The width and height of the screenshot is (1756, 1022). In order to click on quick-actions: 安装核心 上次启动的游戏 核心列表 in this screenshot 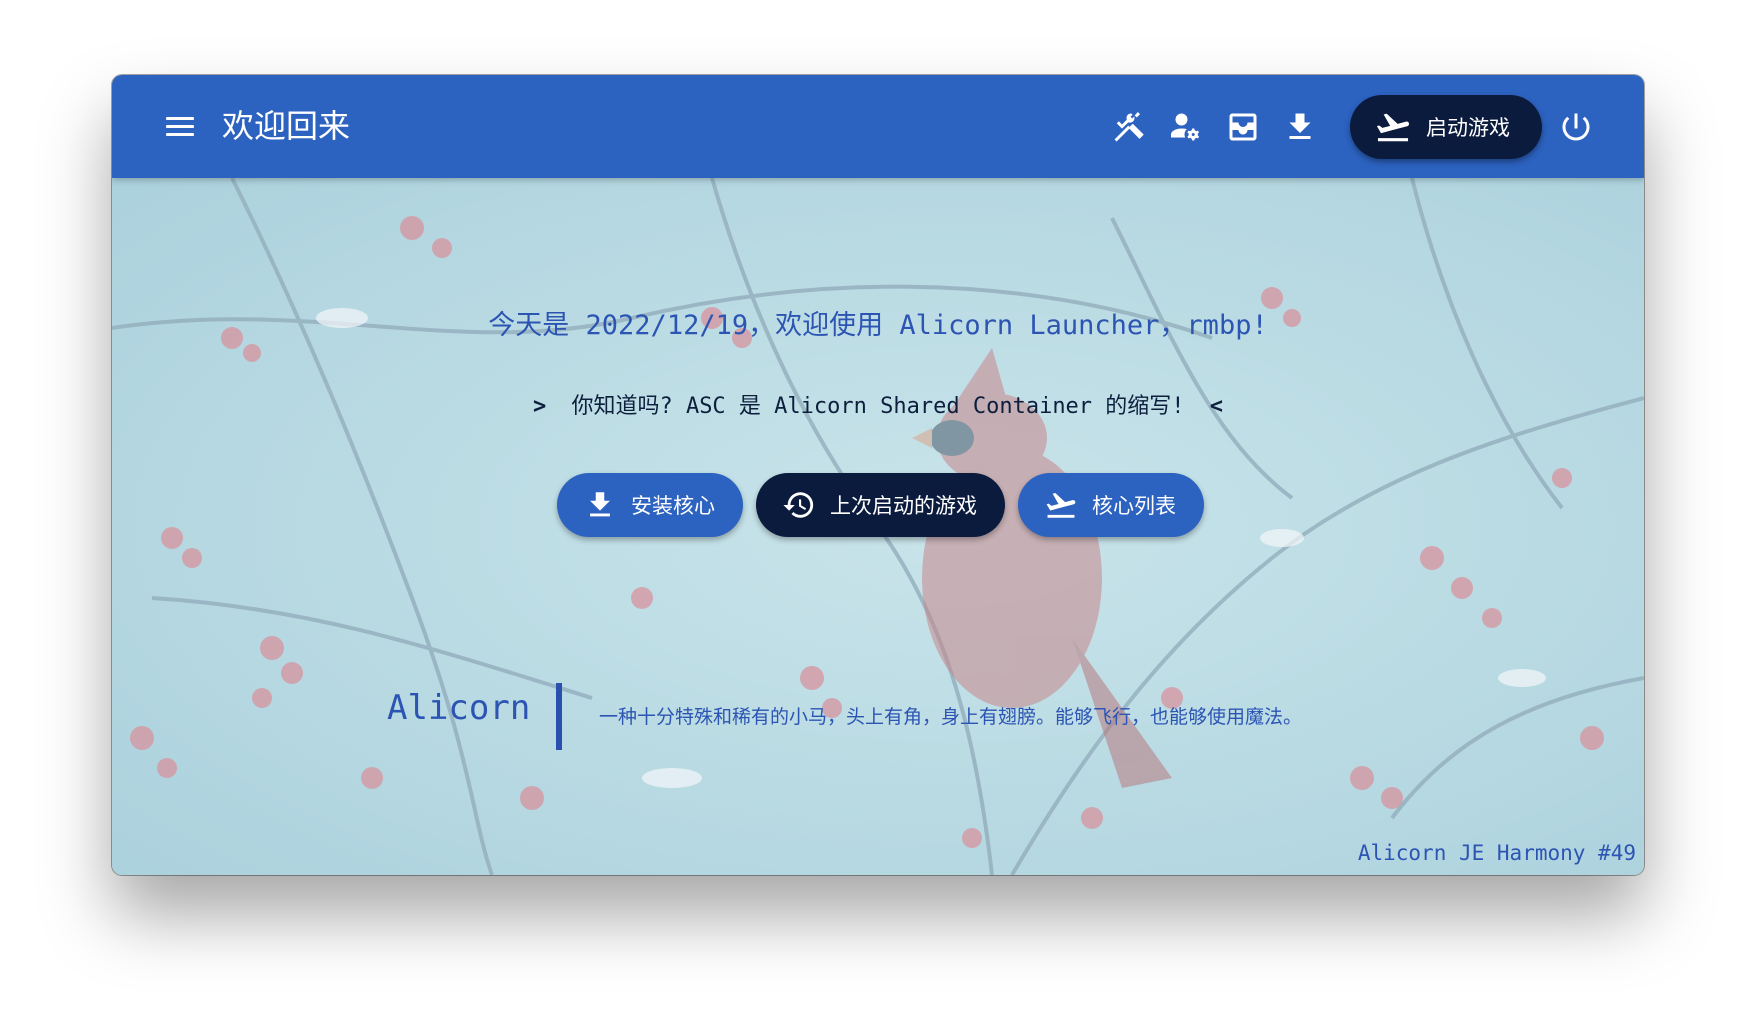, I will do `click(880, 505)`.